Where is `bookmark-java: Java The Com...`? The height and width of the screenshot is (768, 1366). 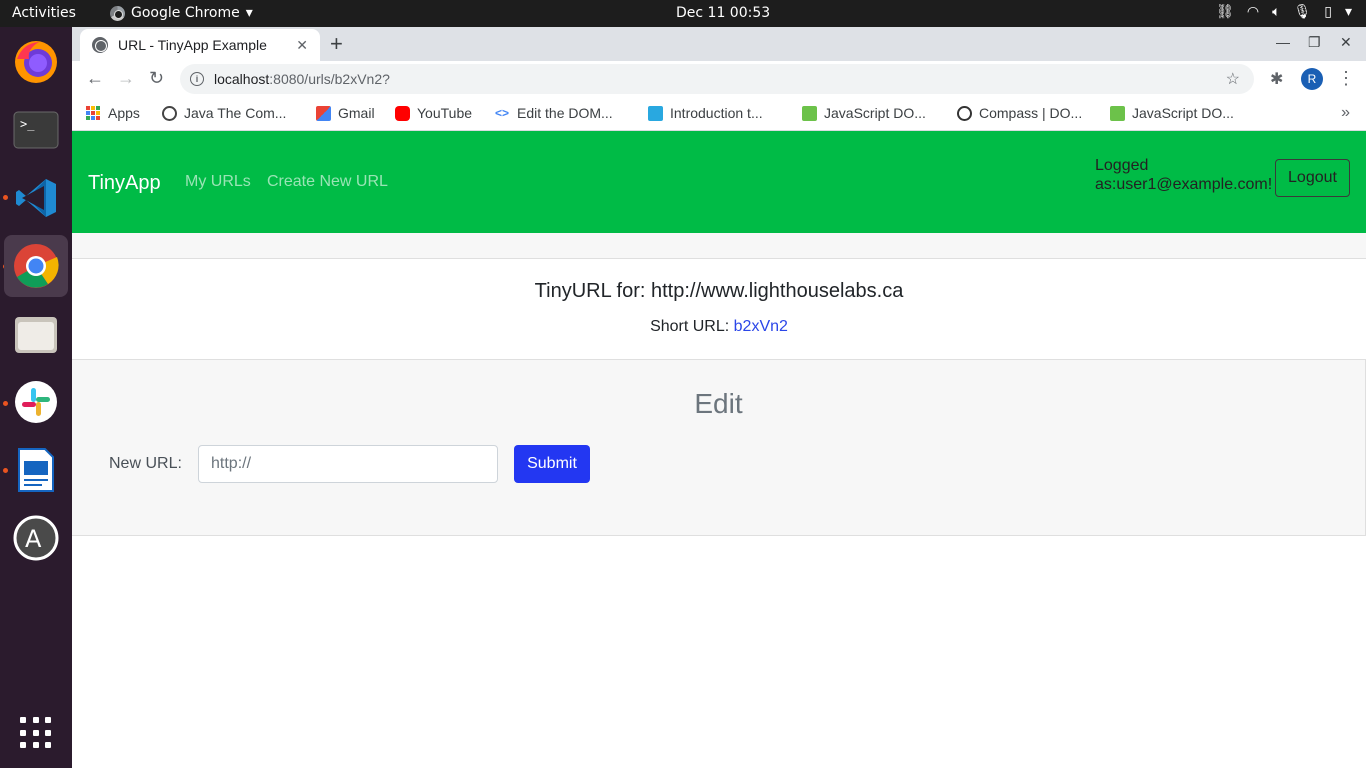 bookmark-java: Java The Com... is located at coordinates (224, 113).